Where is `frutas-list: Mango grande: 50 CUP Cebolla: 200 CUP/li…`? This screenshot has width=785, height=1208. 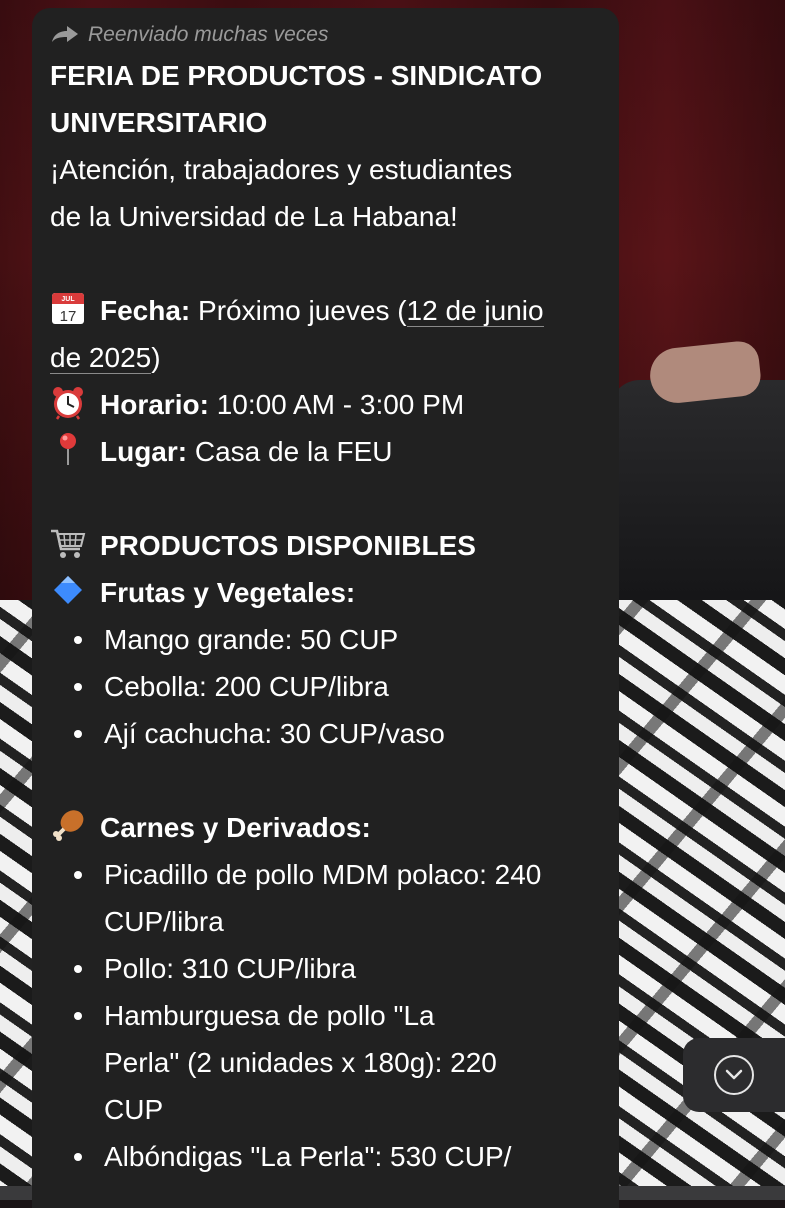 frutas-list: Mango grande: 50 CUP Cebolla: 200 CUP/li… is located at coordinates (334, 686).